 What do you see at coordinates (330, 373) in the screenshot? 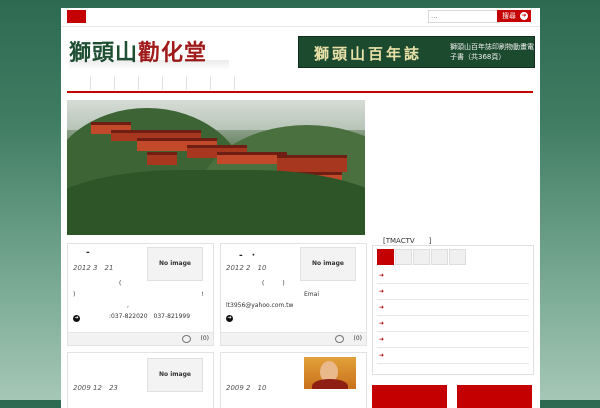
I see `post-thumbnail-photo` at bounding box center [330, 373].